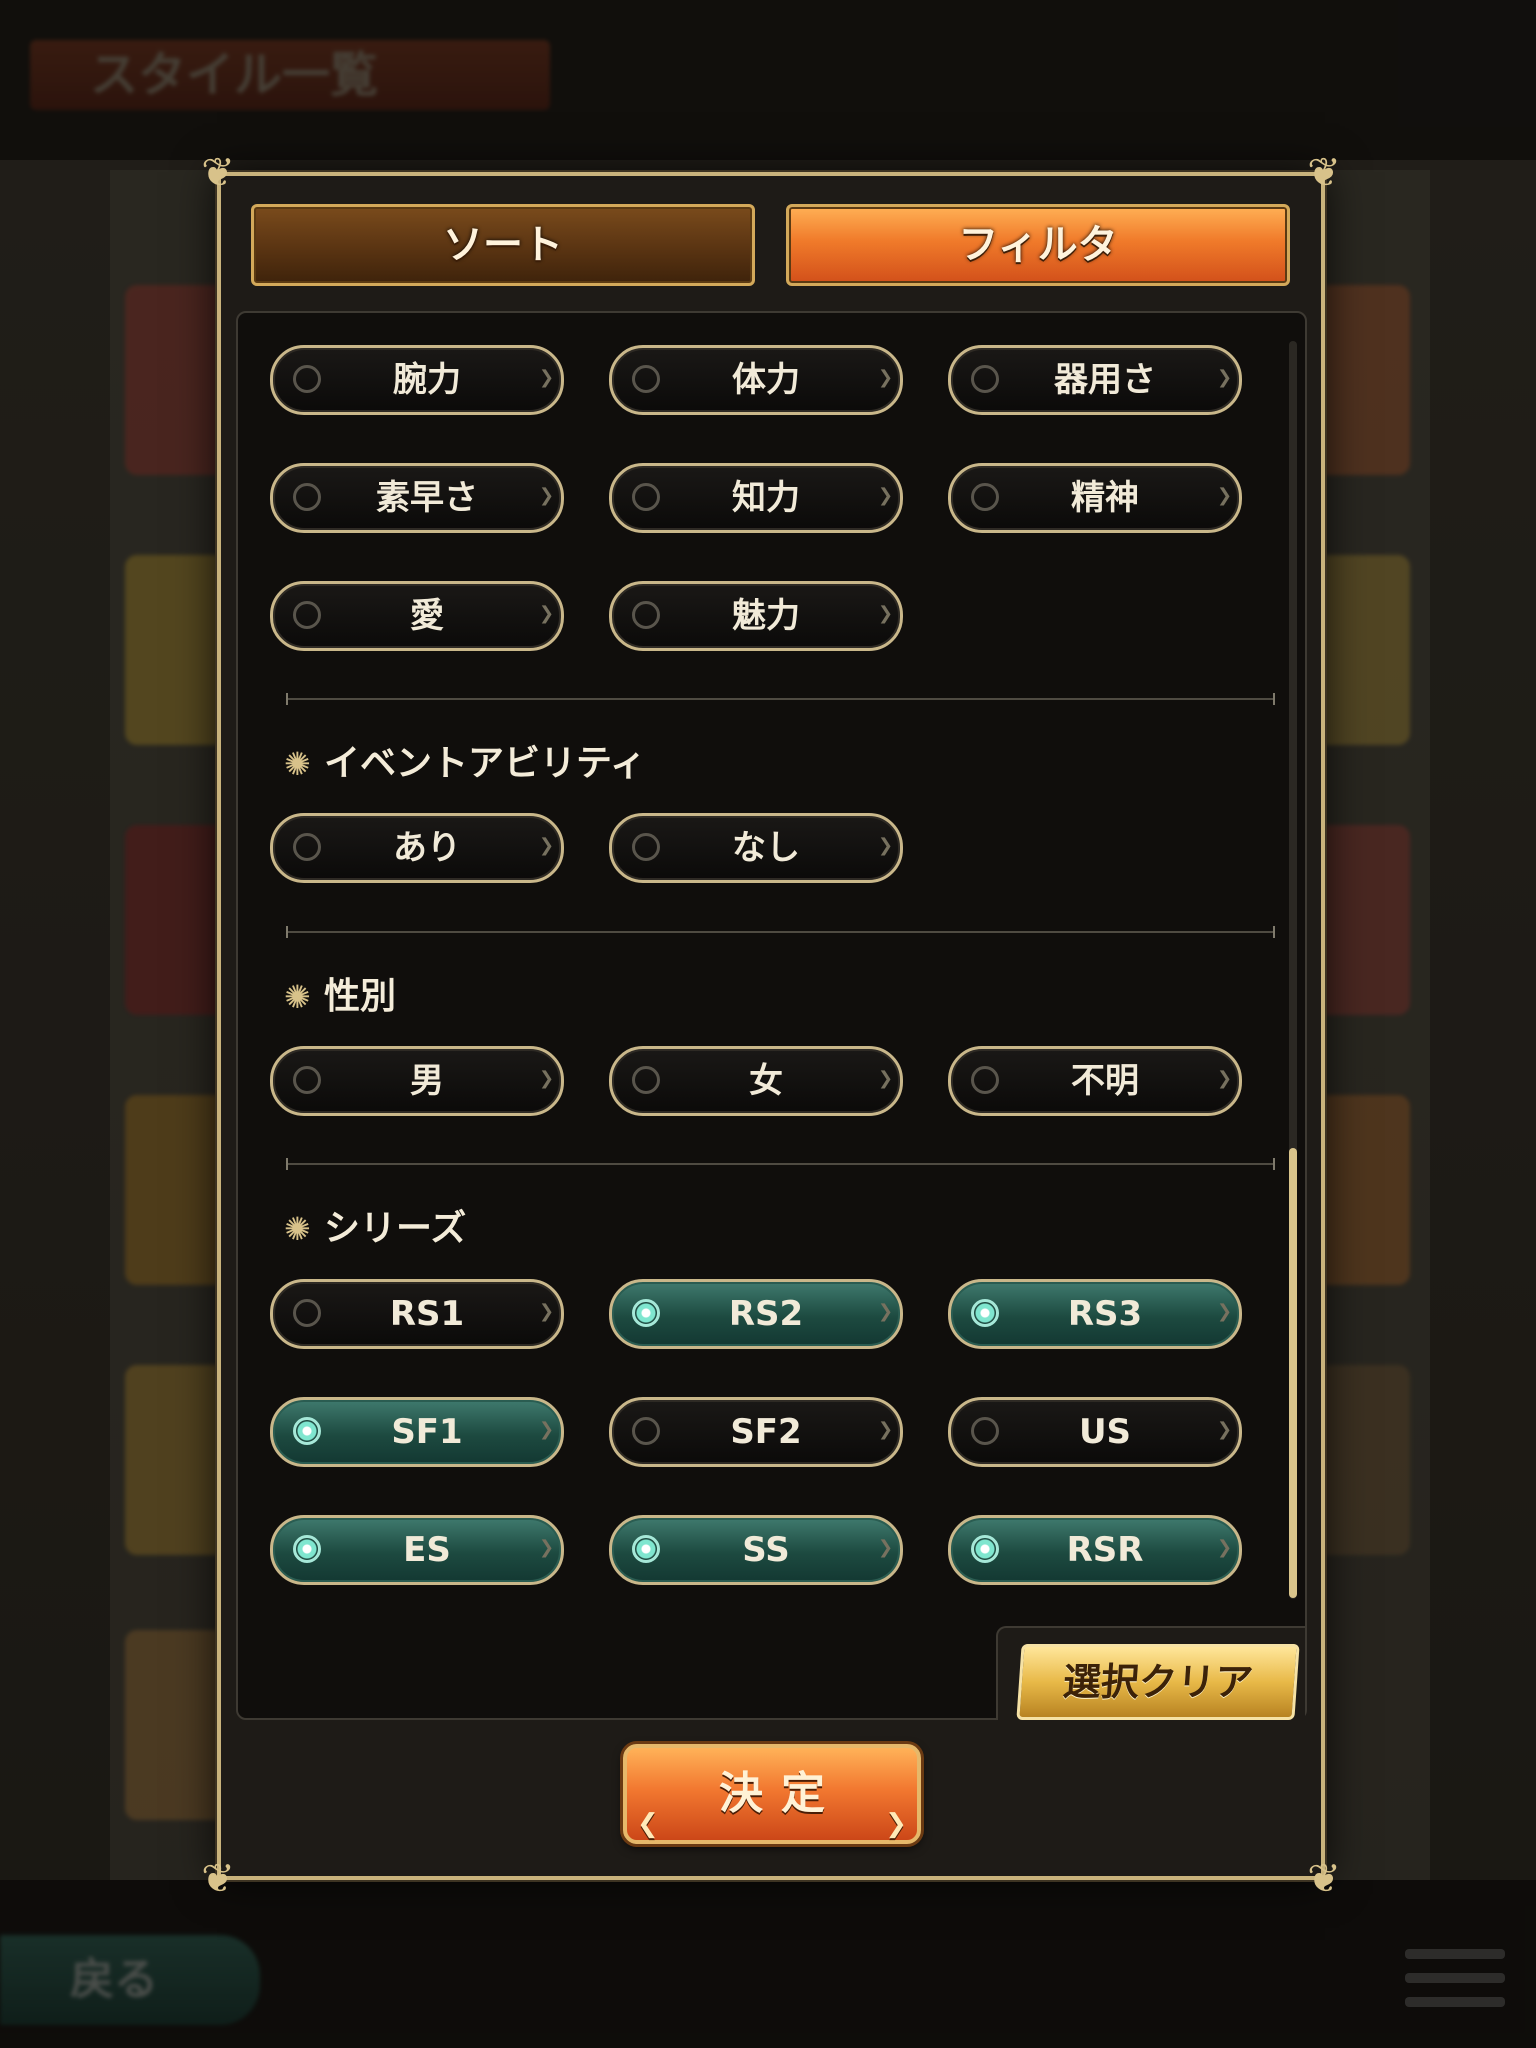 This screenshot has height=2048, width=1536. I want to click on filter-option-stat: 愛 ❯, so click(417, 616).